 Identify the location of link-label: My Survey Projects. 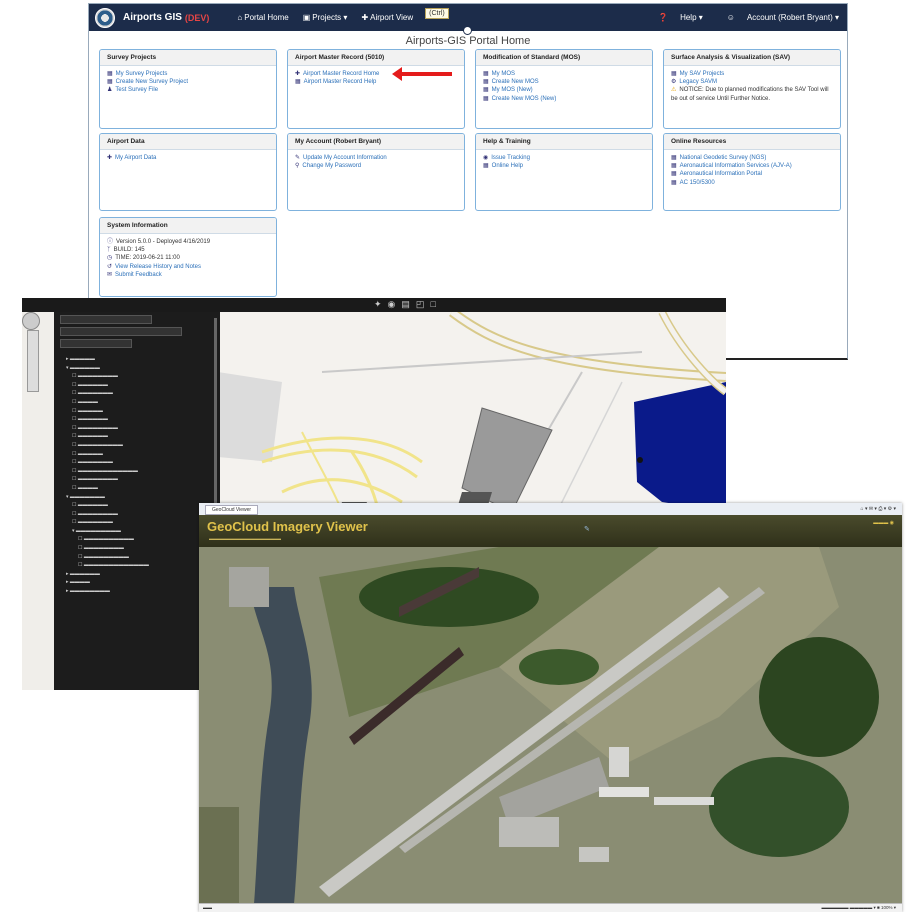
(141, 74).